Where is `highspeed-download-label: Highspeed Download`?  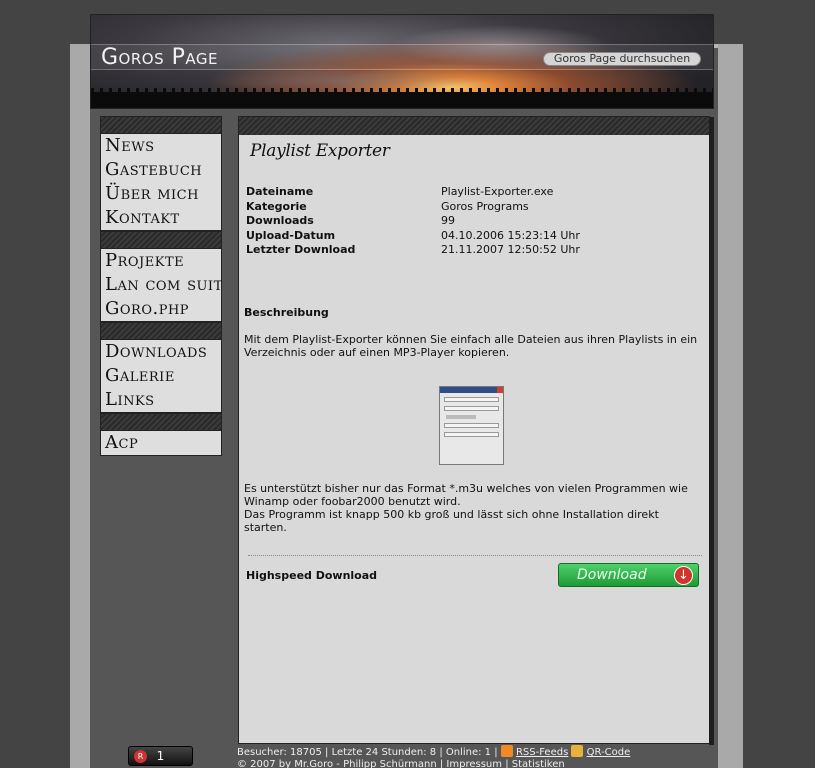 highspeed-download-label: Highspeed Download is located at coordinates (312, 575).